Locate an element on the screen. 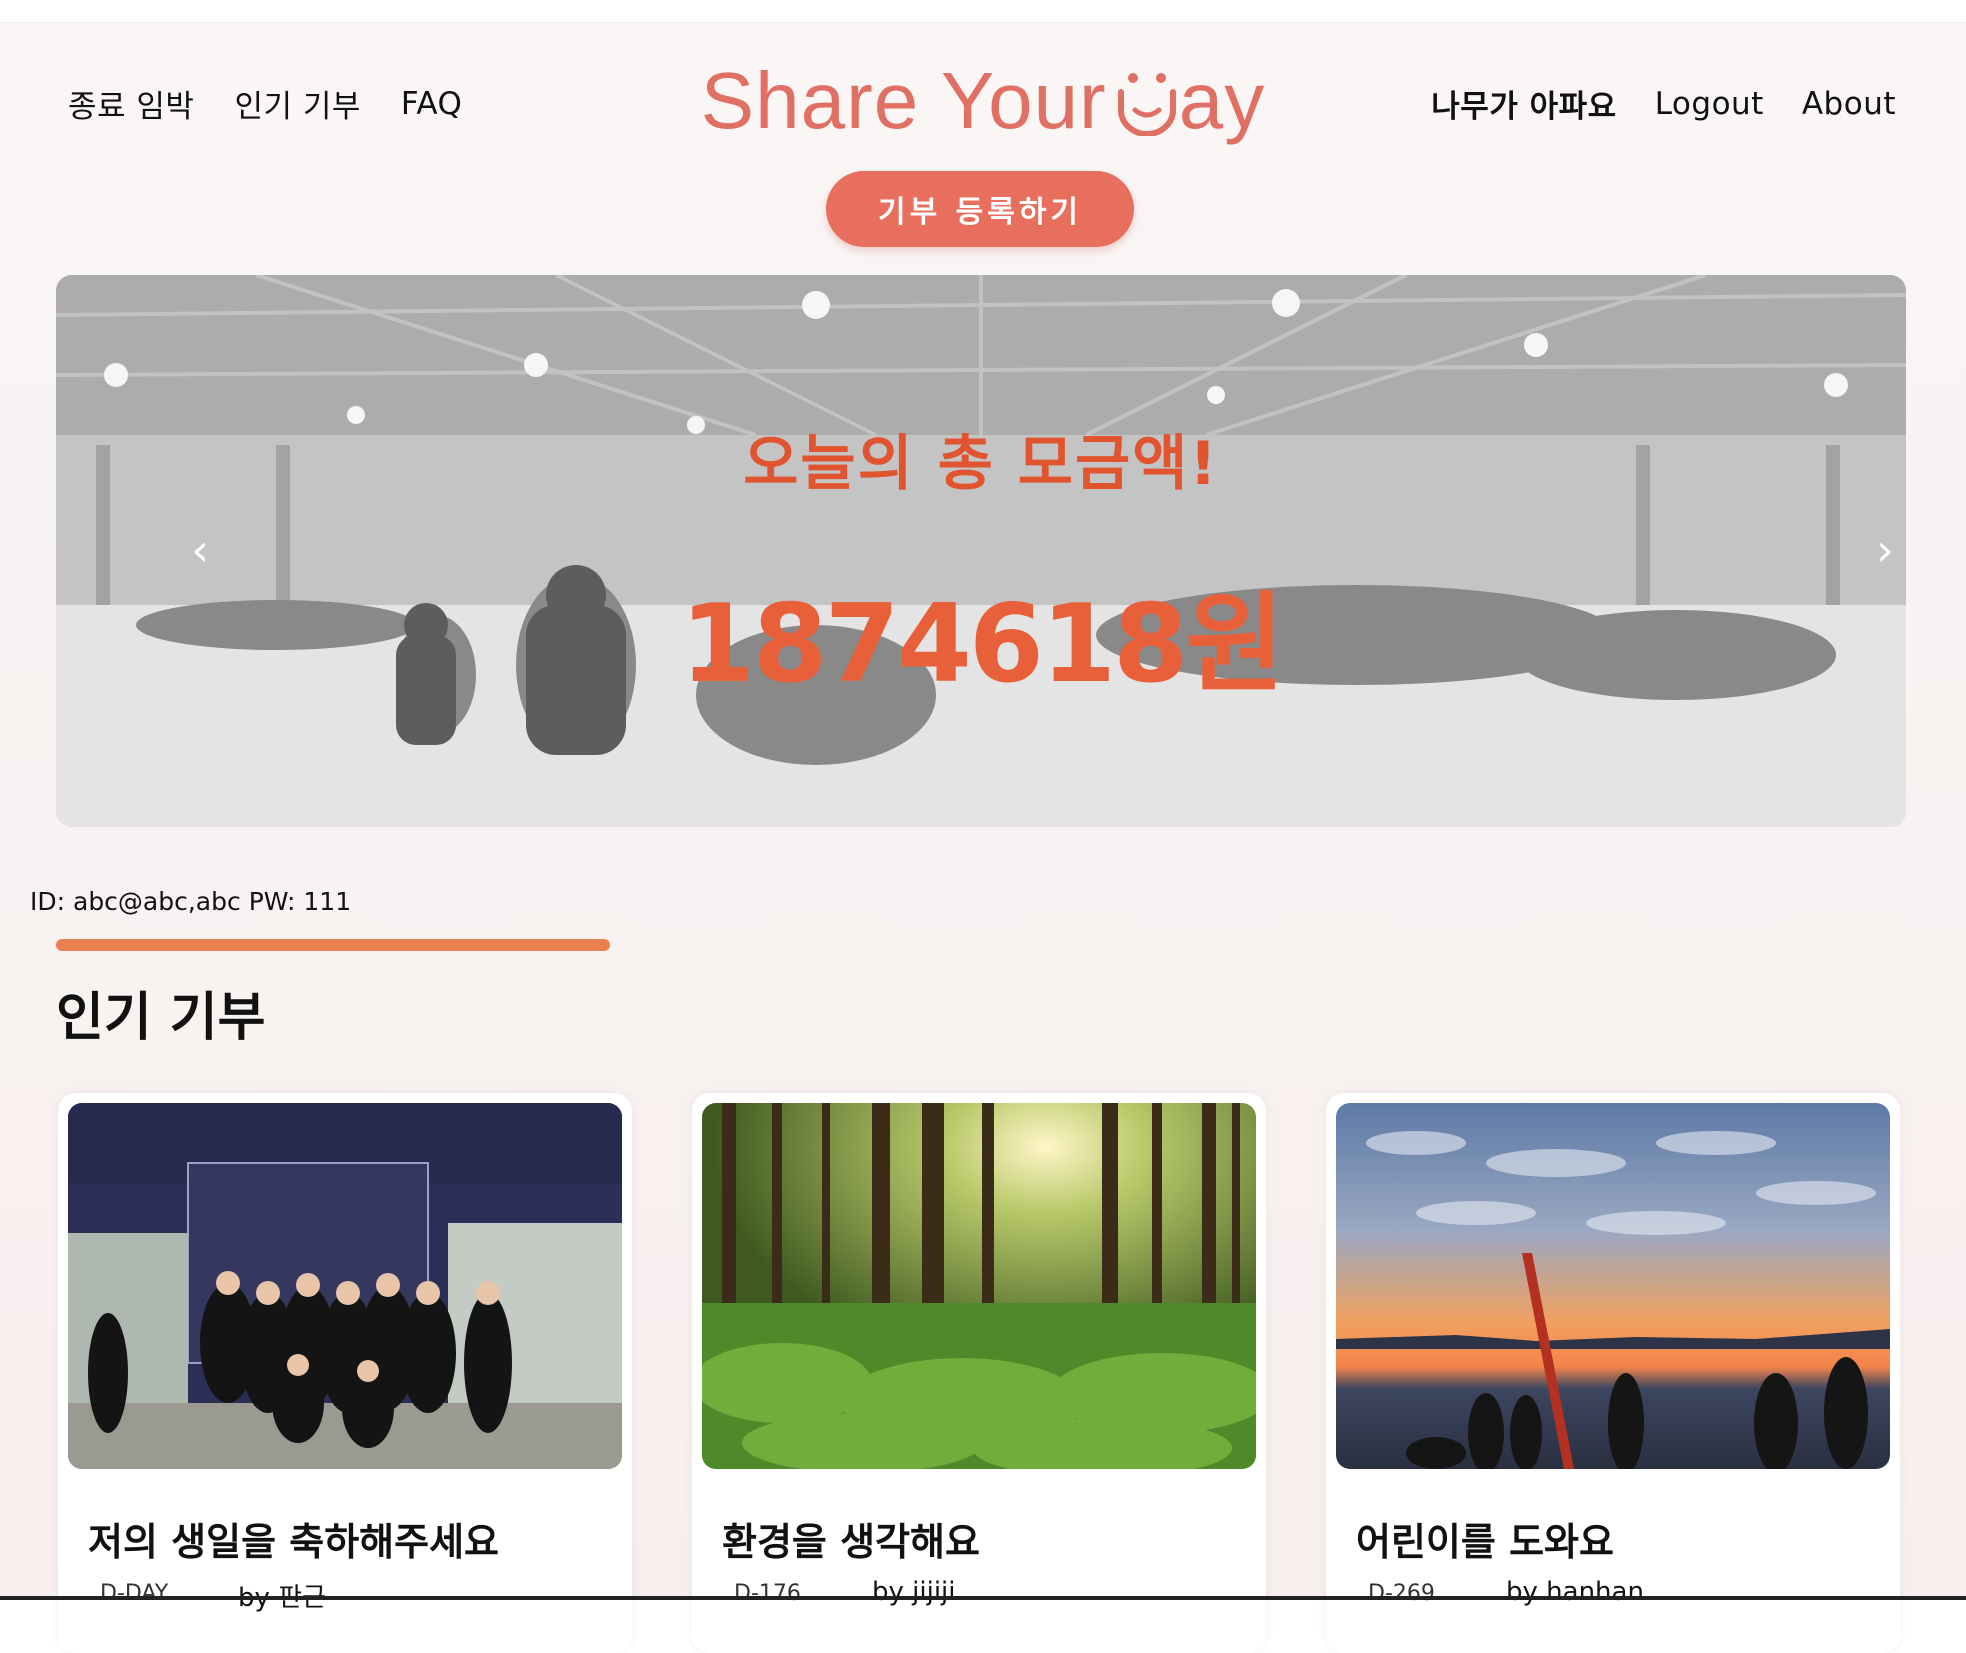 The image size is (1966, 1653). card-dday: D-DAY is located at coordinates (134, 1593).